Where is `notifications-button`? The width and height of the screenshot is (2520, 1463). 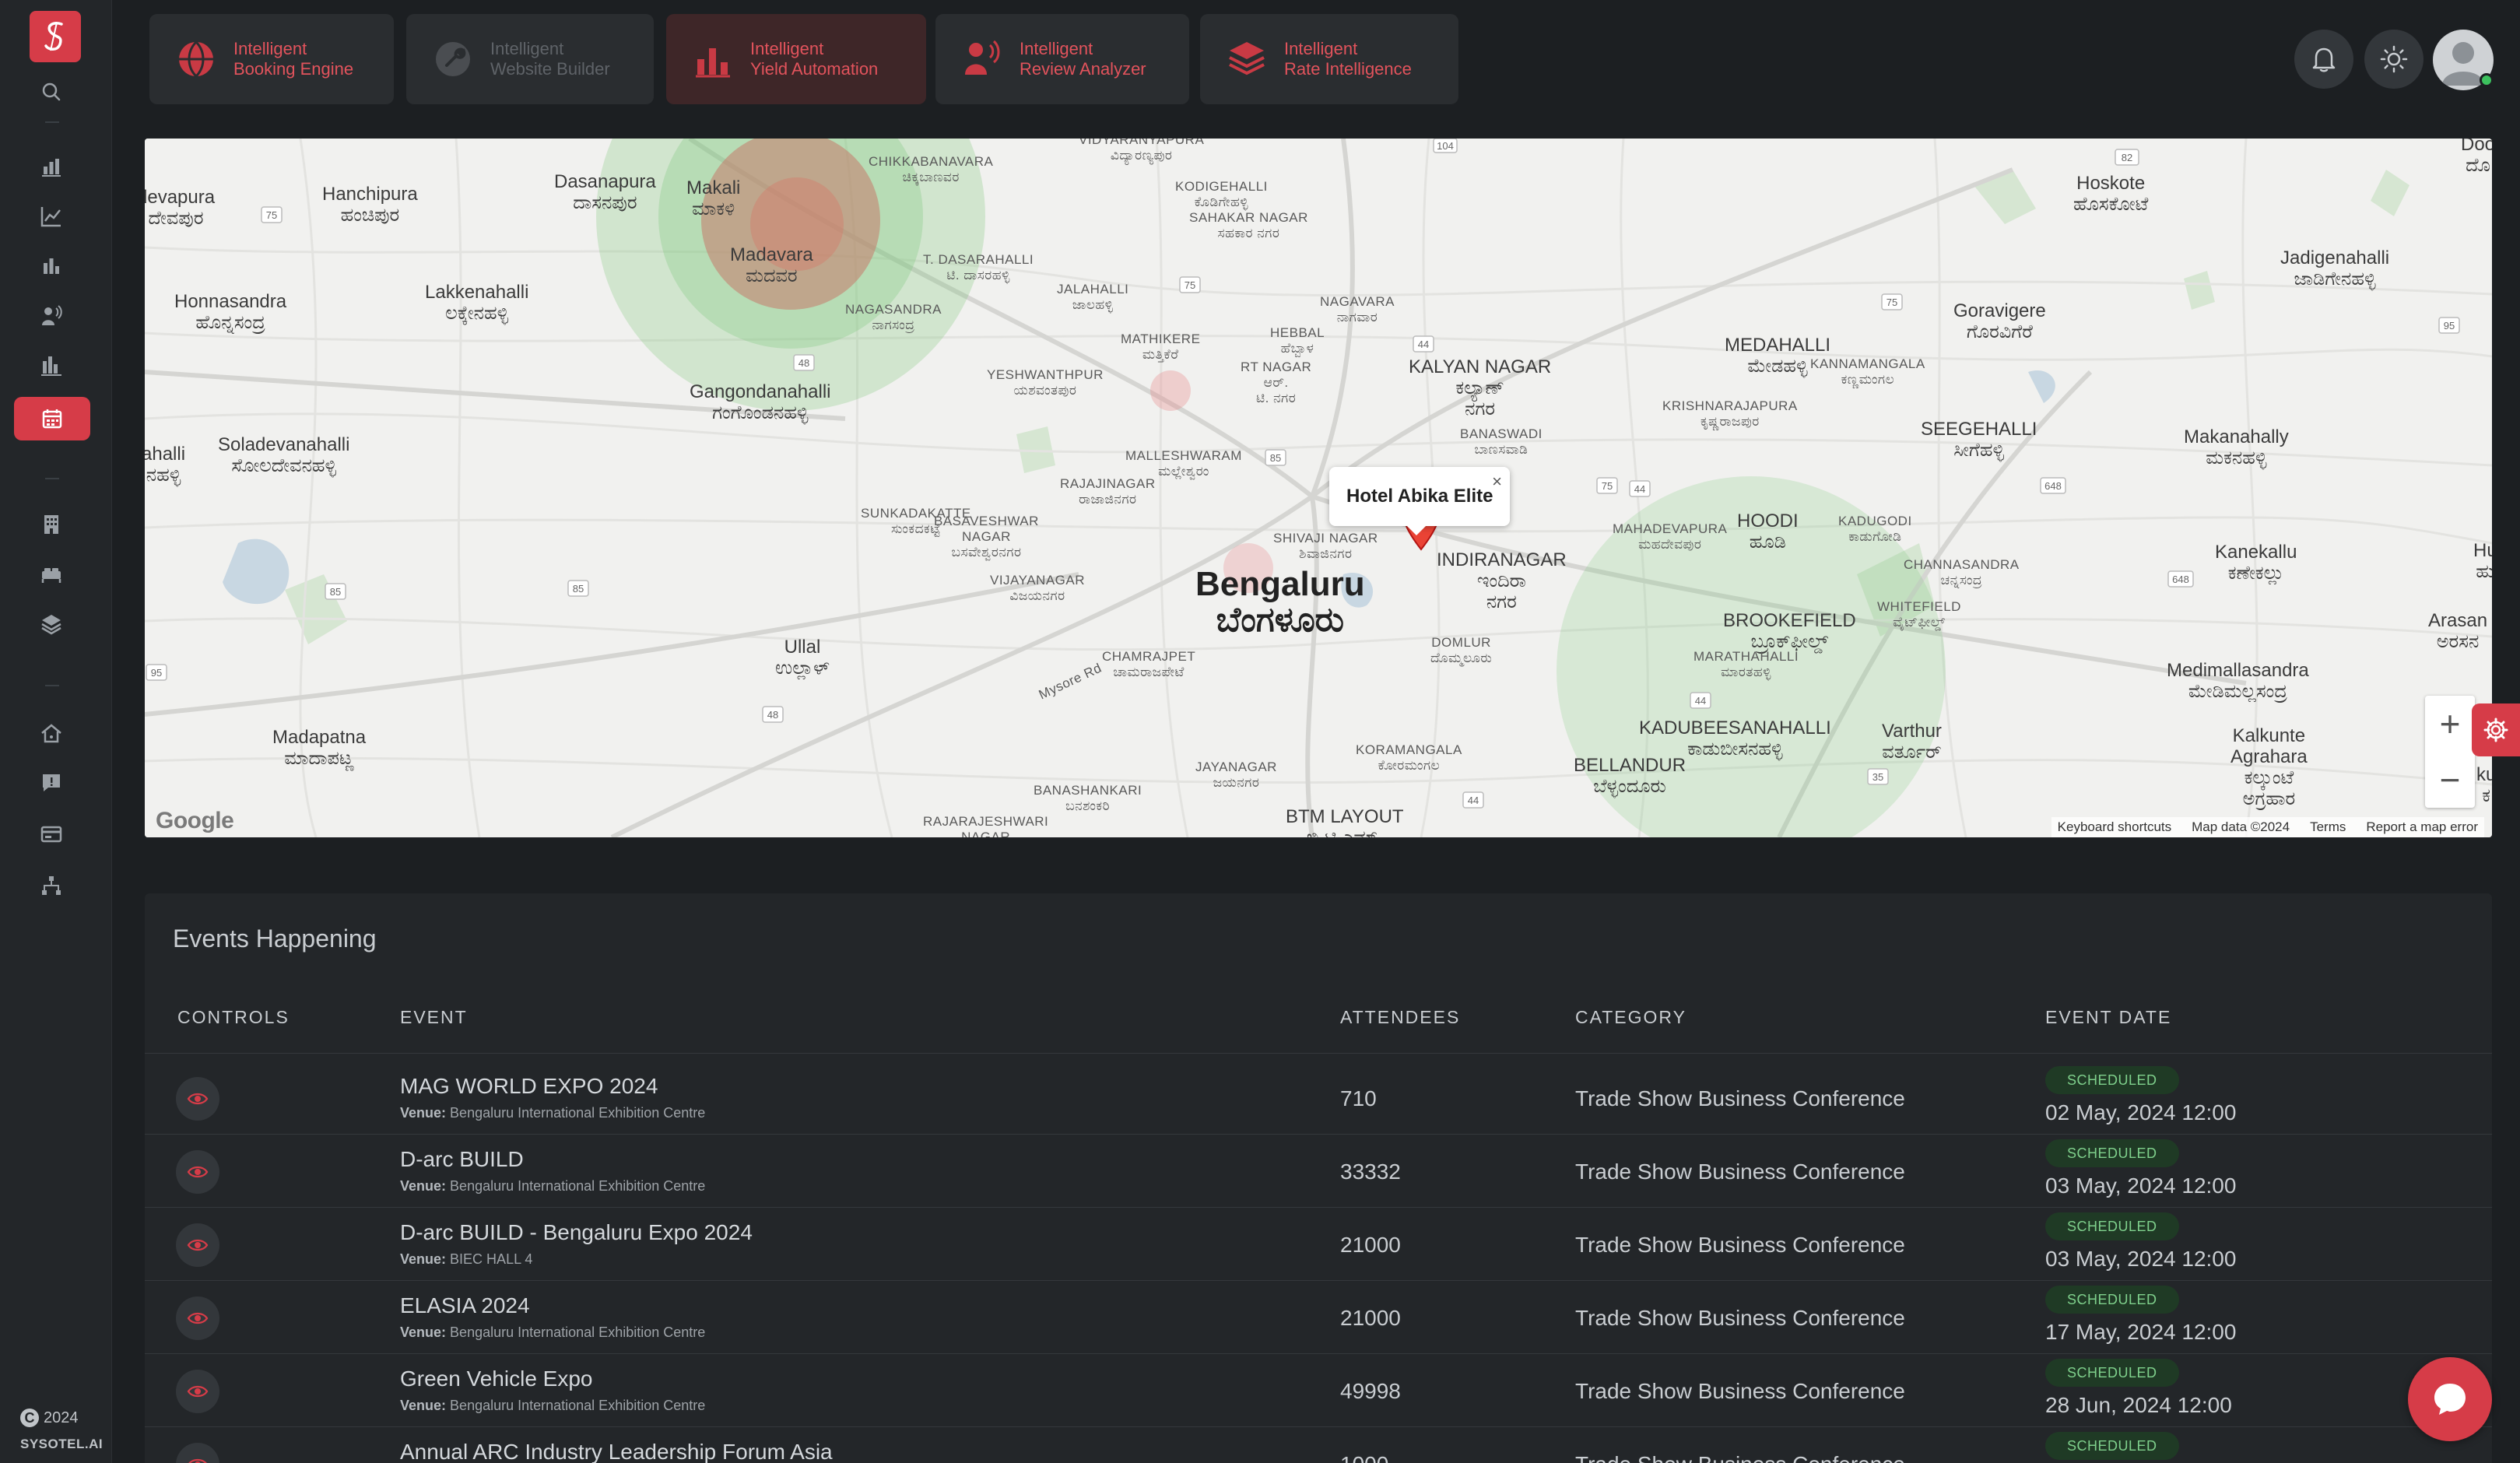 notifications-button is located at coordinates (2323, 59).